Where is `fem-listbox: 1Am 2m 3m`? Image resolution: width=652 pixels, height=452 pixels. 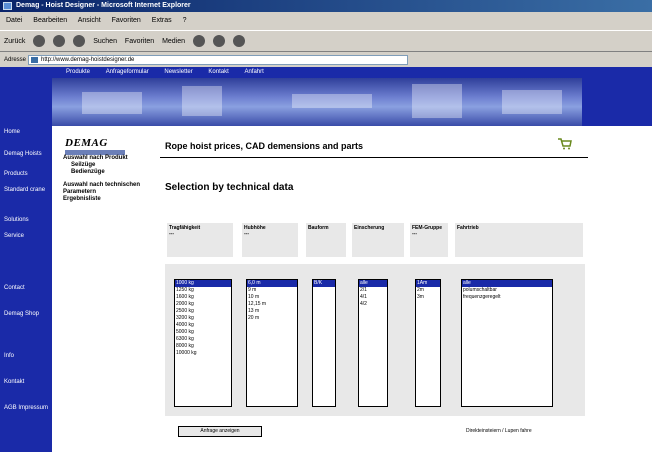
fem-listbox: 1Am 2m 3m is located at coordinates (428, 343).